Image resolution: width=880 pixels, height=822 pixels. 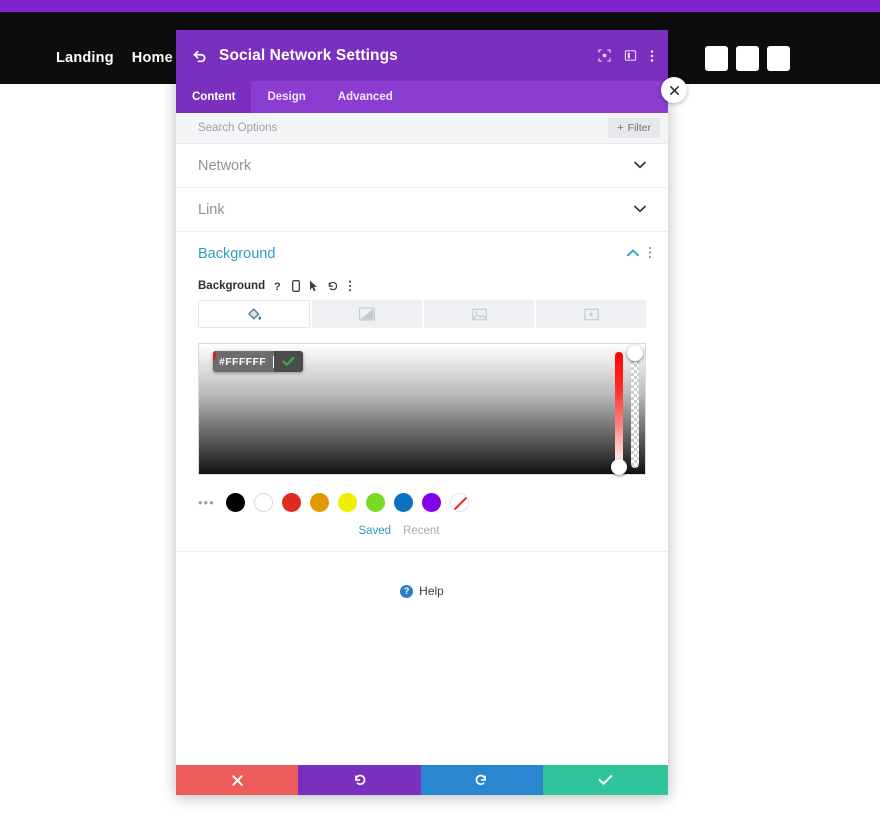 What do you see at coordinates (199, 55) in the screenshot?
I see `back-arrow-icon` at bounding box center [199, 55].